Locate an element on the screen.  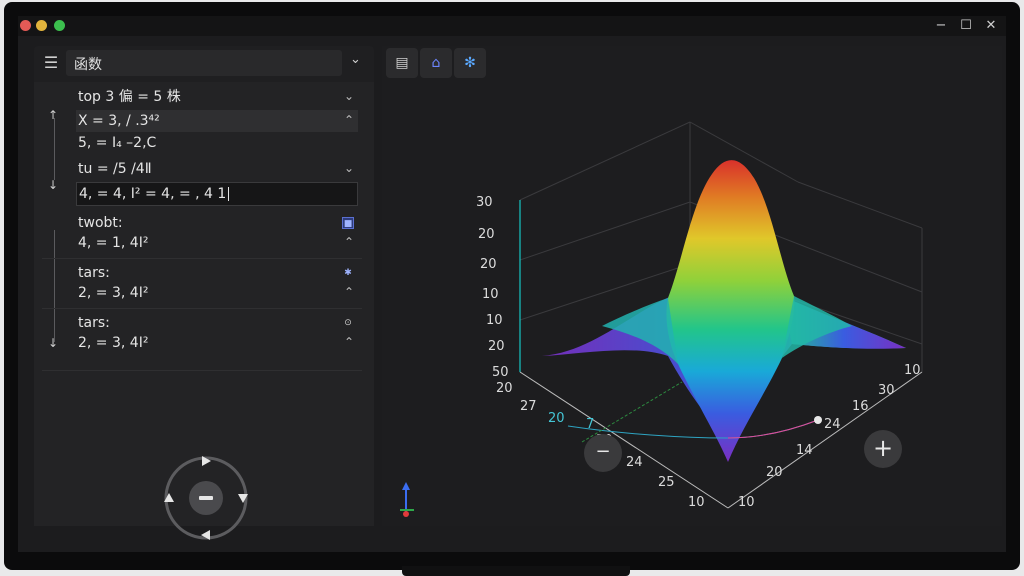
folder-icon: ▤ is located at coordinates (402, 63).